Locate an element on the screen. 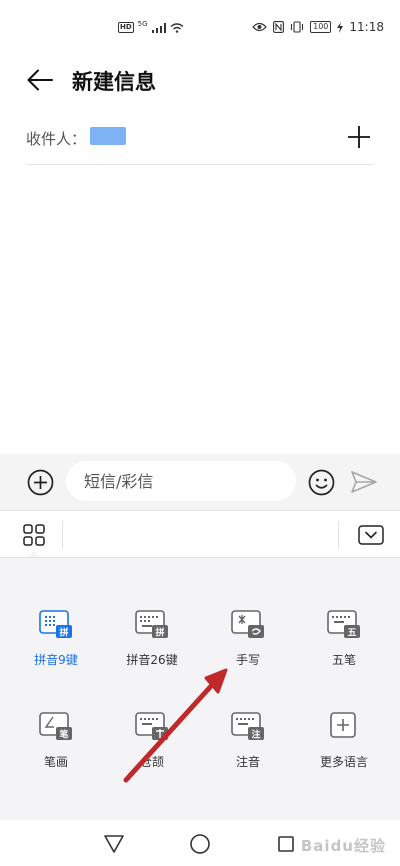 The height and width of the screenshot is (866, 400). smiley-icon is located at coordinates (321, 482).